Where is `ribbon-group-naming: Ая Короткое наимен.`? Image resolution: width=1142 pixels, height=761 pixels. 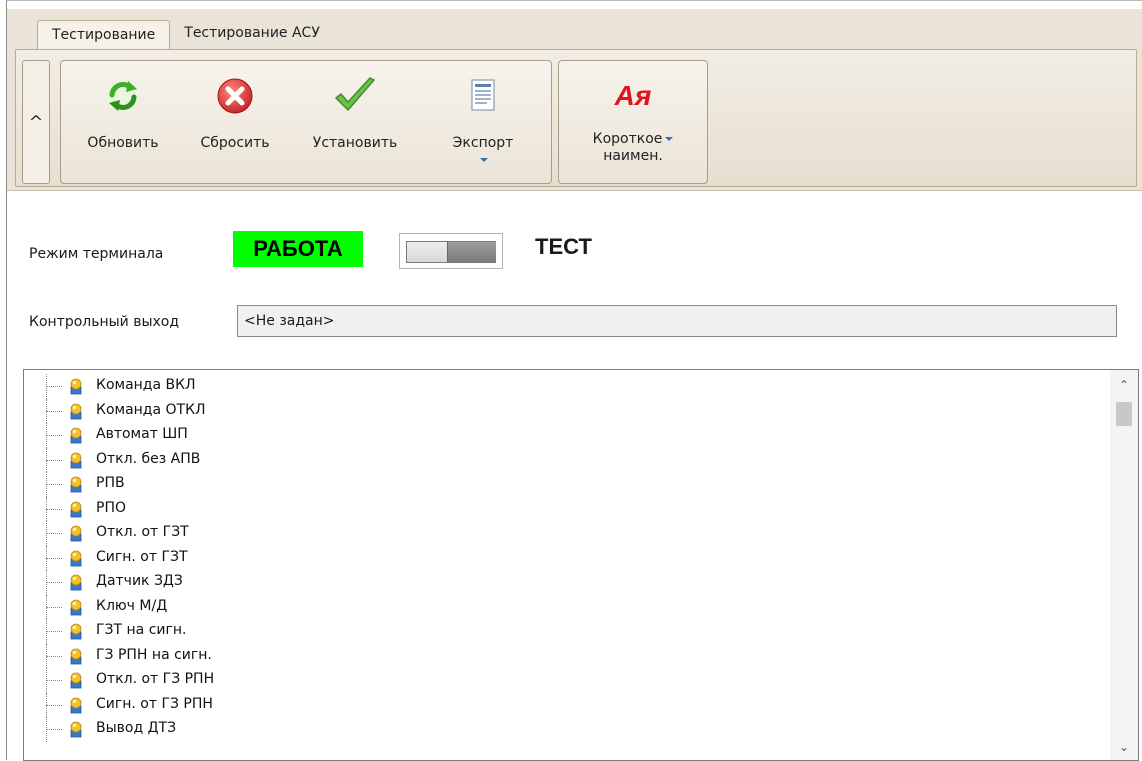
ribbon-group-naming: Ая Короткое наимен. is located at coordinates (633, 122).